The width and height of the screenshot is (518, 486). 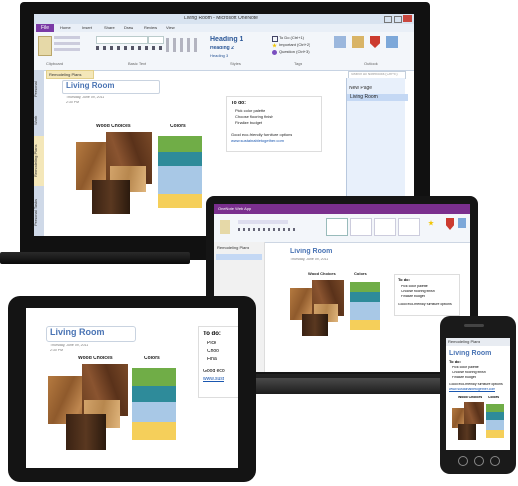 What do you see at coordinates (495, 461) in the screenshot?
I see `search-icon` at bounding box center [495, 461].